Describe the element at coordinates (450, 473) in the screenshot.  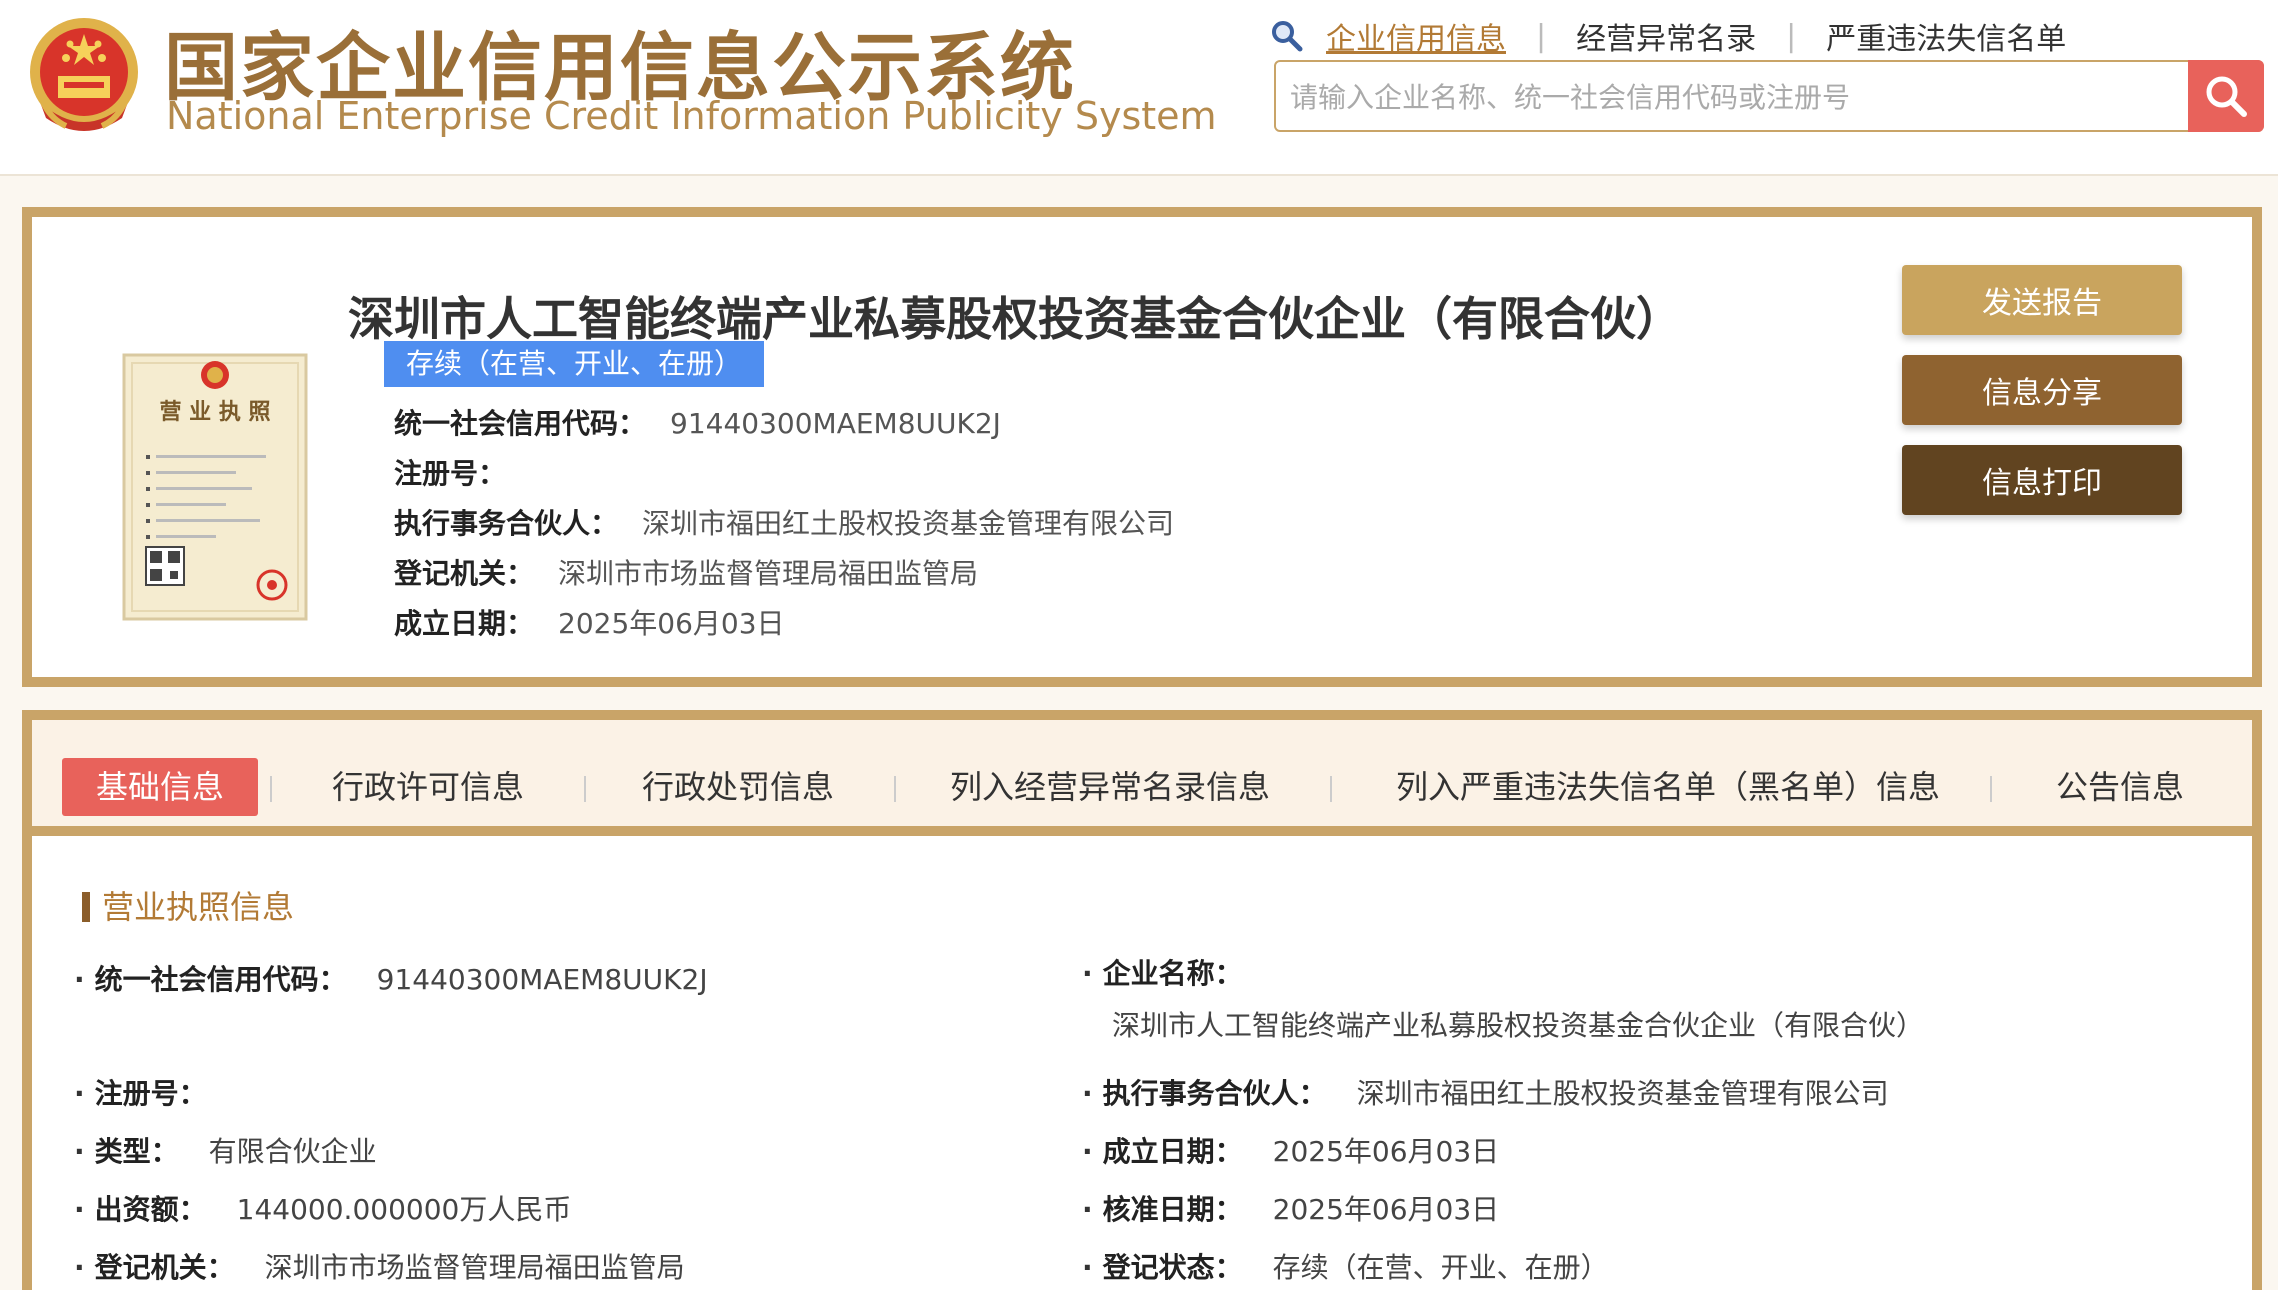
I see `summary-label: 注册号：` at that location.